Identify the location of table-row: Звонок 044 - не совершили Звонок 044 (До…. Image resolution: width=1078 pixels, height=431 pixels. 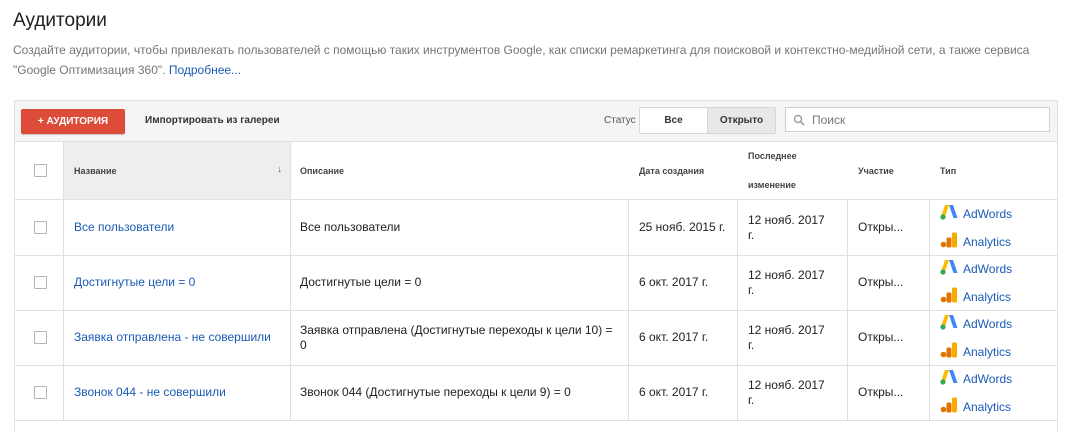
(536, 393).